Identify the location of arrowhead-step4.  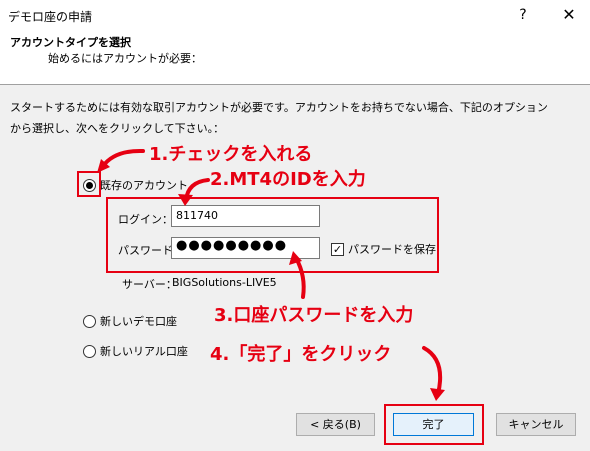
(437, 394).